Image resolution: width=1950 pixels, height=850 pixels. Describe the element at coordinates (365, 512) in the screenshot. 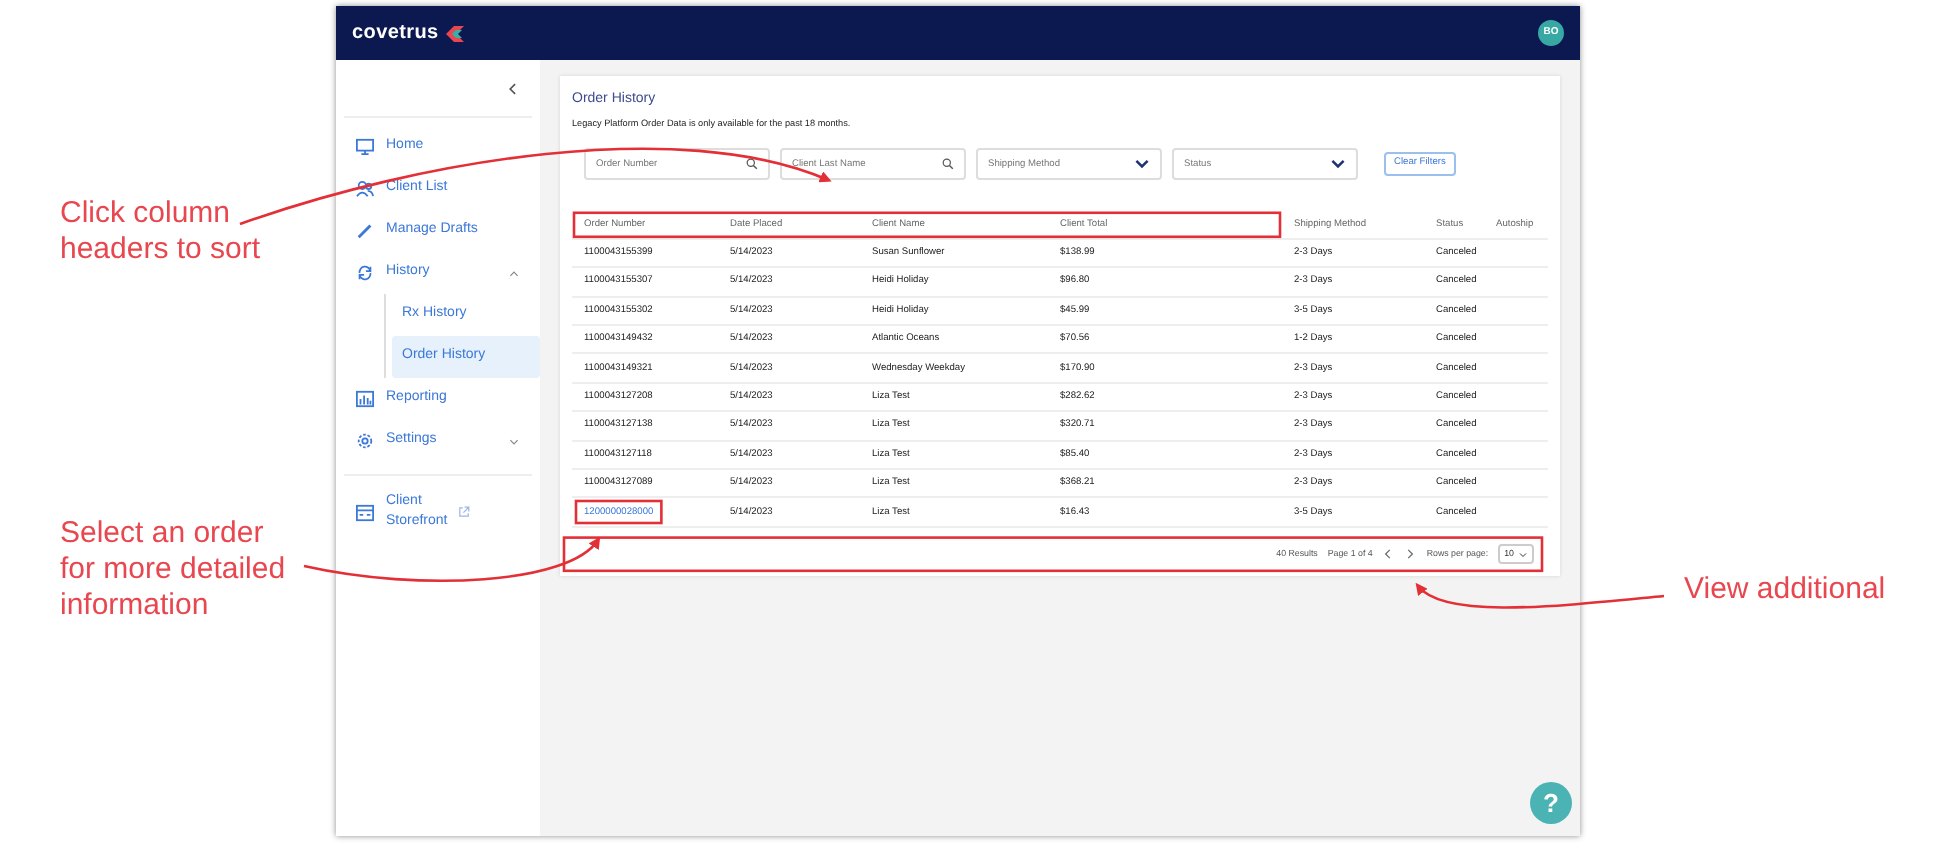

I see `storefront-icon` at that location.